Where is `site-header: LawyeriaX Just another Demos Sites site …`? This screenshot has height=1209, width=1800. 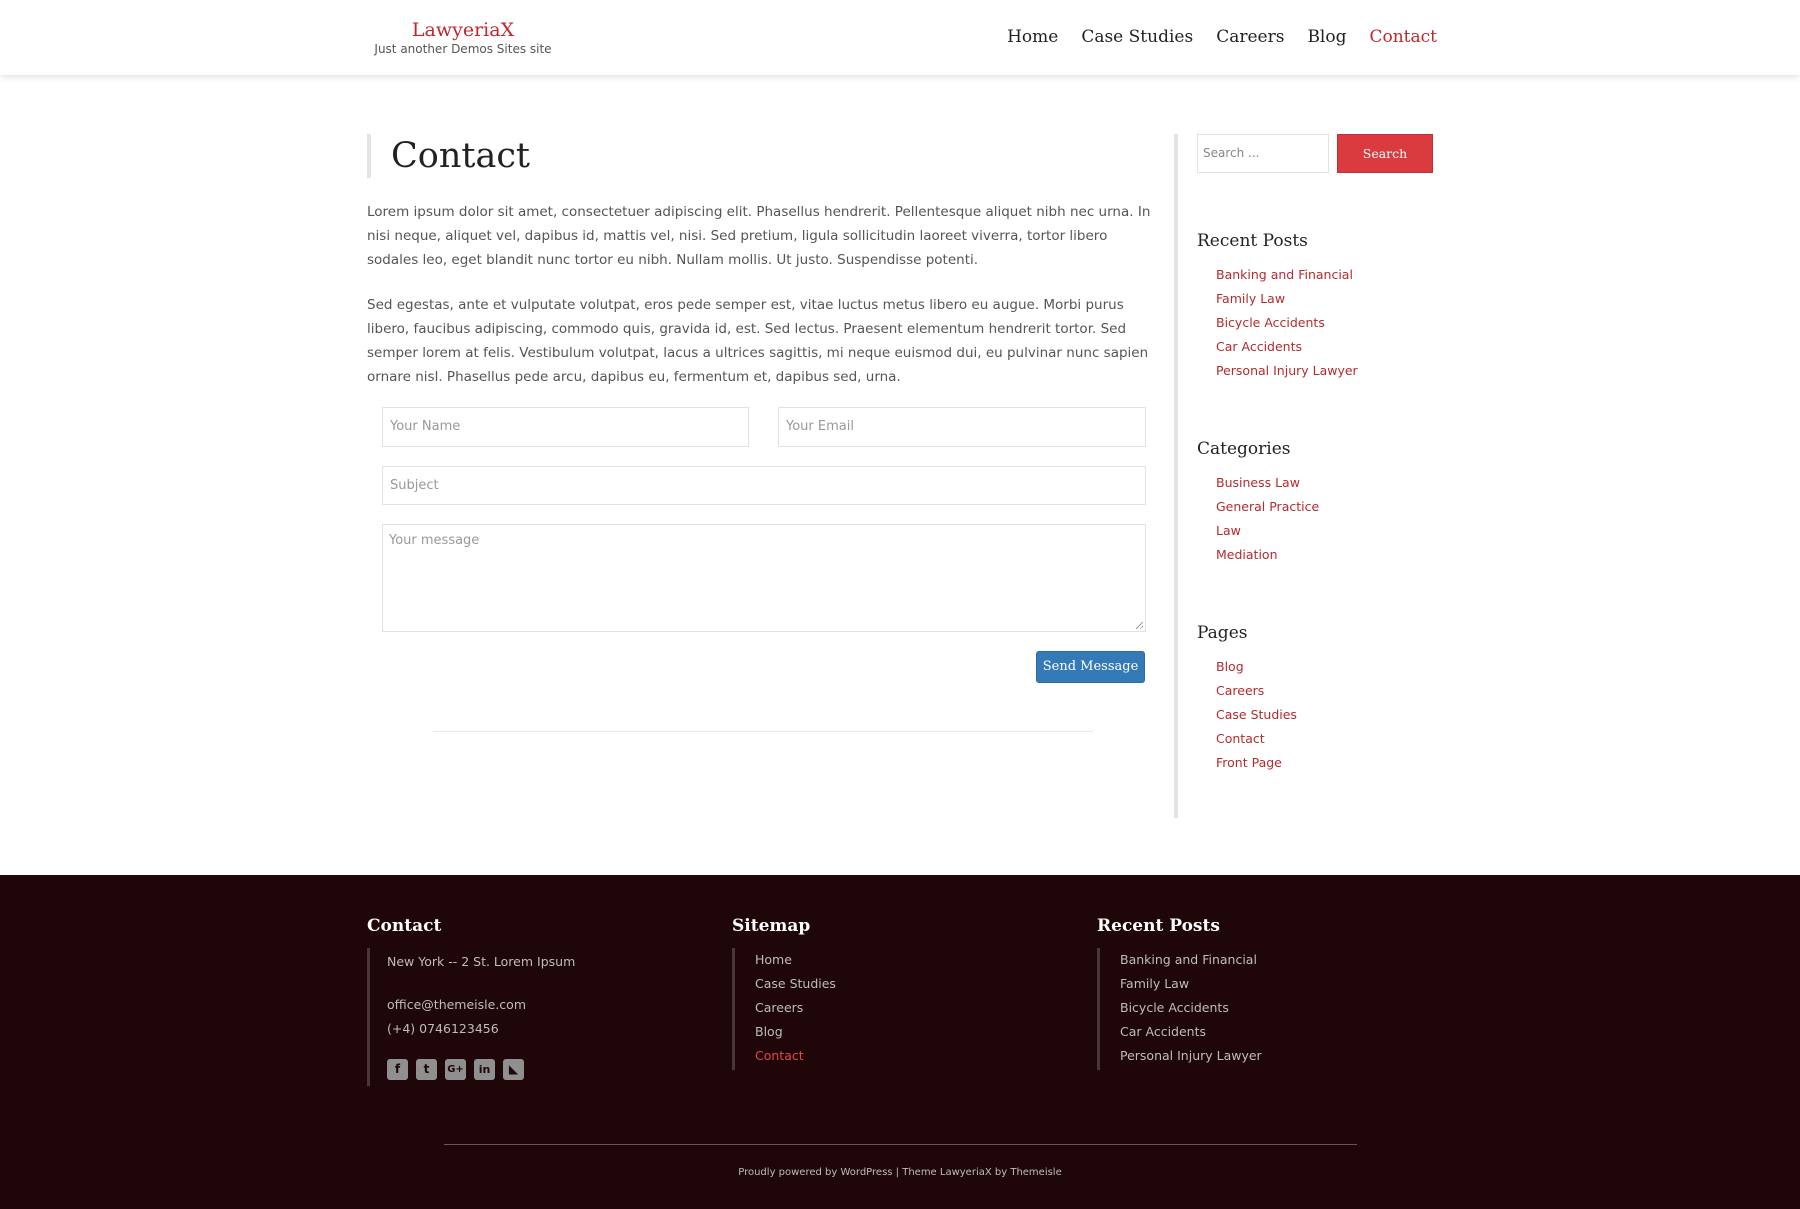 site-header: LawyeriaX Just another Demos Sites site … is located at coordinates (900, 37).